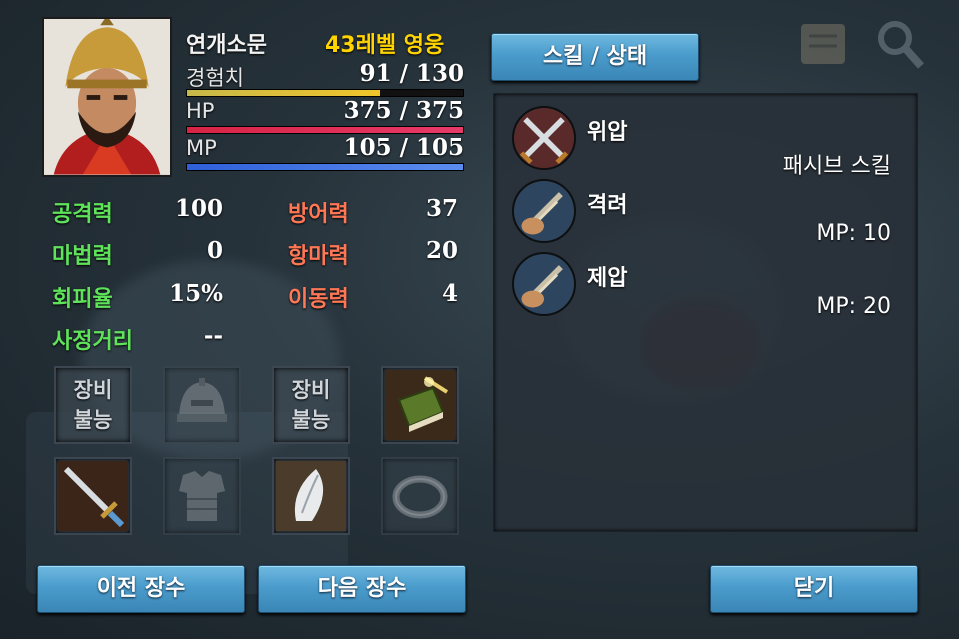 This screenshot has height=639, width=959. I want to click on next-general-button: 다음 장수, so click(362, 589).